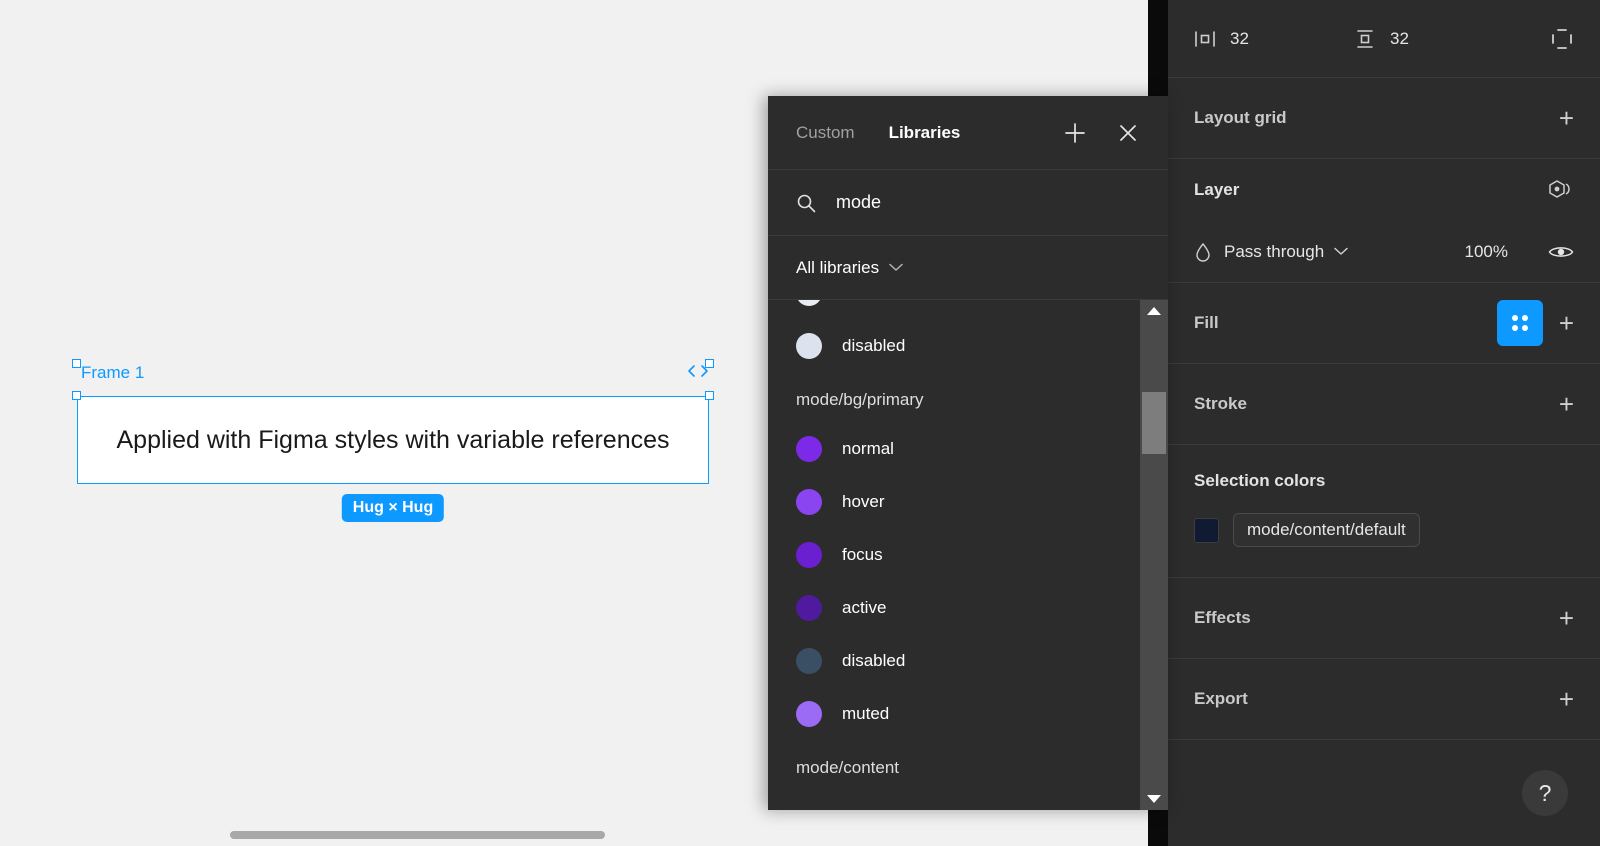  Describe the element at coordinates (1561, 252) in the screenshot. I see `eye-icon` at that location.